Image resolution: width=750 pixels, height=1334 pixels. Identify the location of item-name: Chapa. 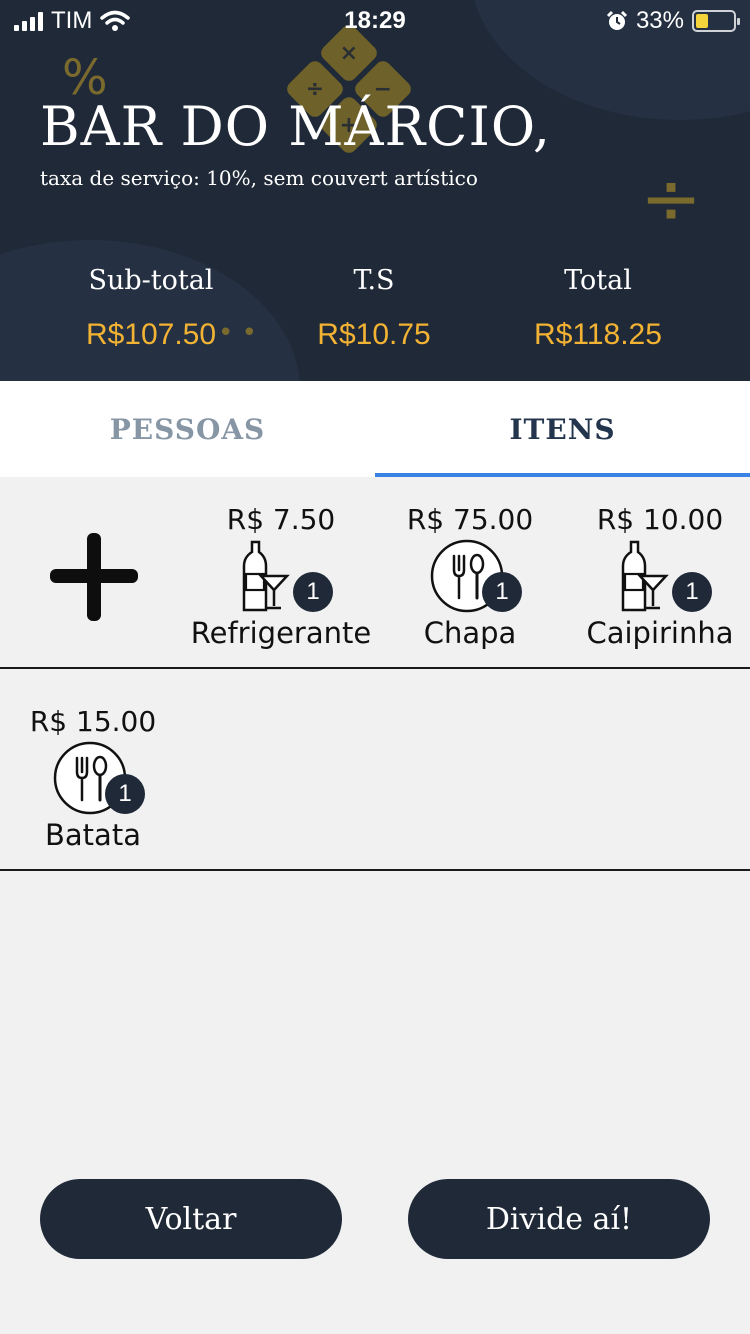
(470, 633).